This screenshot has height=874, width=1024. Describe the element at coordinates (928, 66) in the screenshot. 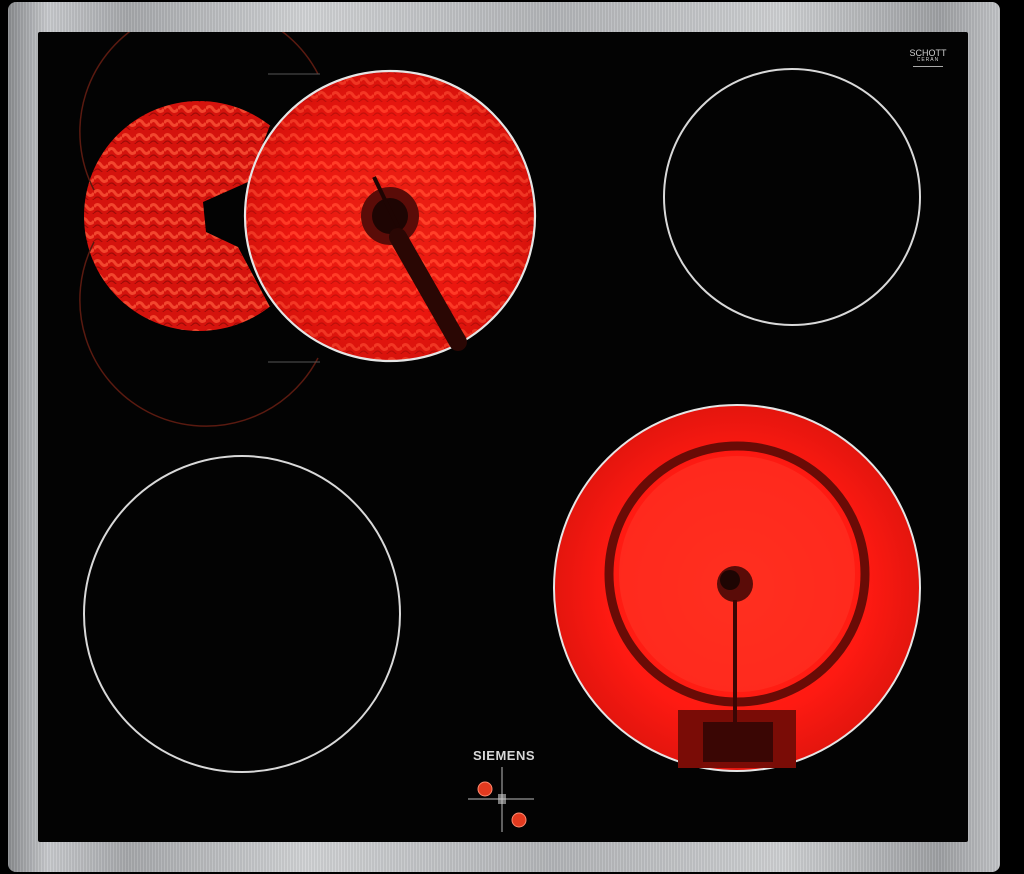

I see `cert-mark-line` at that location.